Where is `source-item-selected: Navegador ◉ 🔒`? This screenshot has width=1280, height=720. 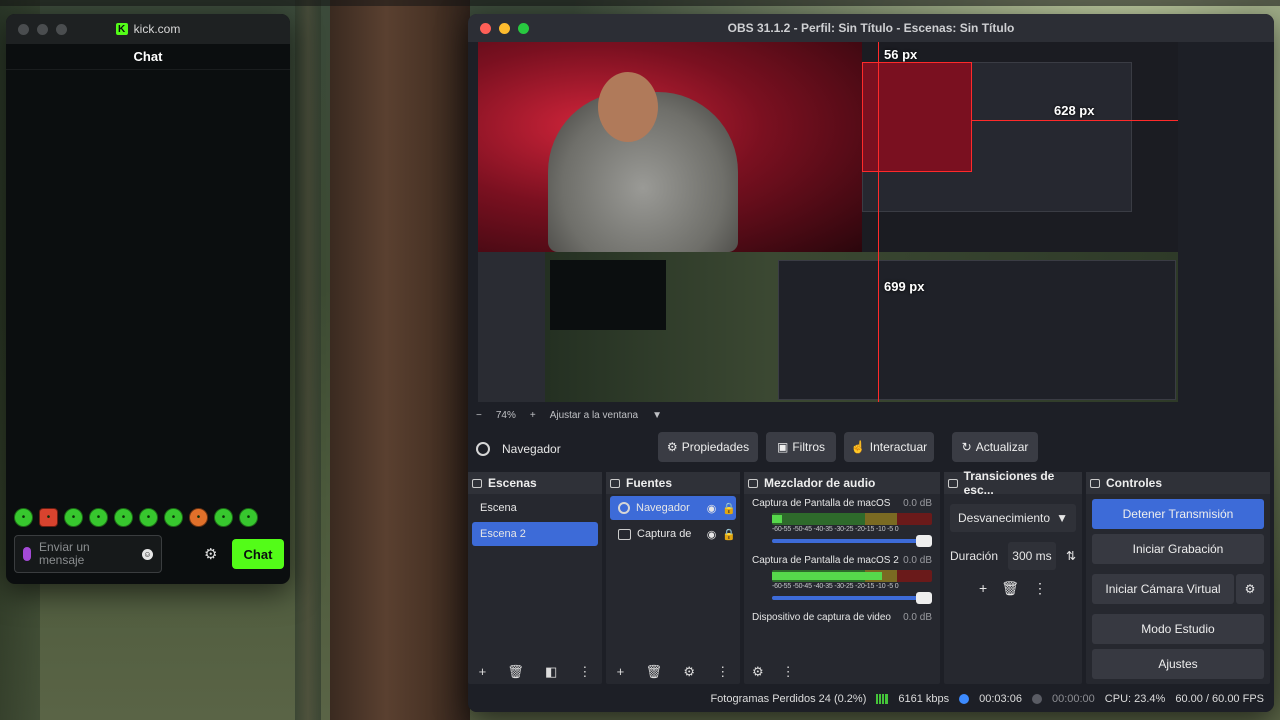
source-item-selected: Navegador ◉ 🔒 is located at coordinates (673, 508).